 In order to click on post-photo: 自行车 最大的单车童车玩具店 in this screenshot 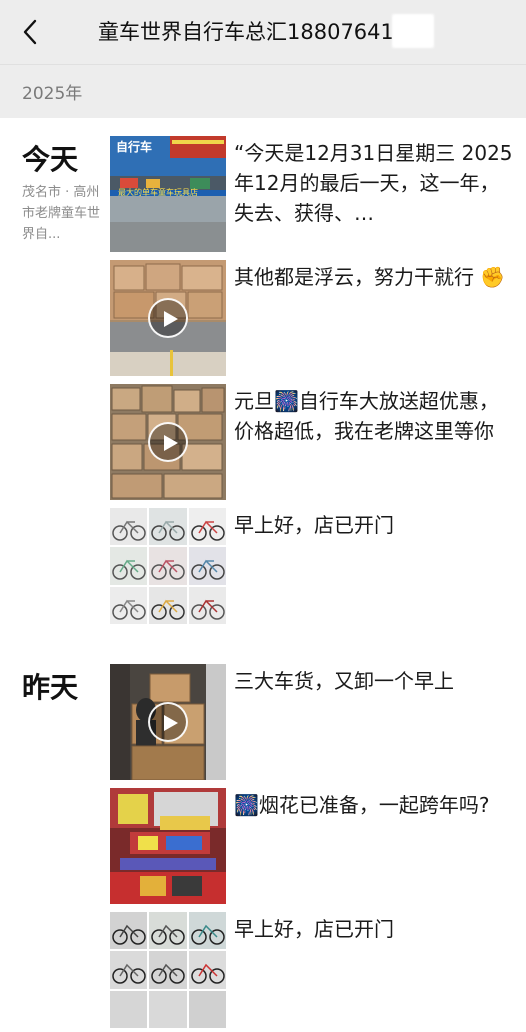, I will do `click(168, 194)`.